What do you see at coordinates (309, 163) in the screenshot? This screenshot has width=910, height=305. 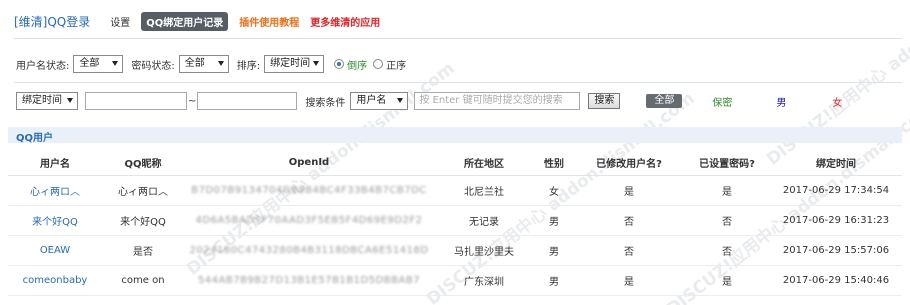 I see `col-header-openid: OpenId` at bounding box center [309, 163].